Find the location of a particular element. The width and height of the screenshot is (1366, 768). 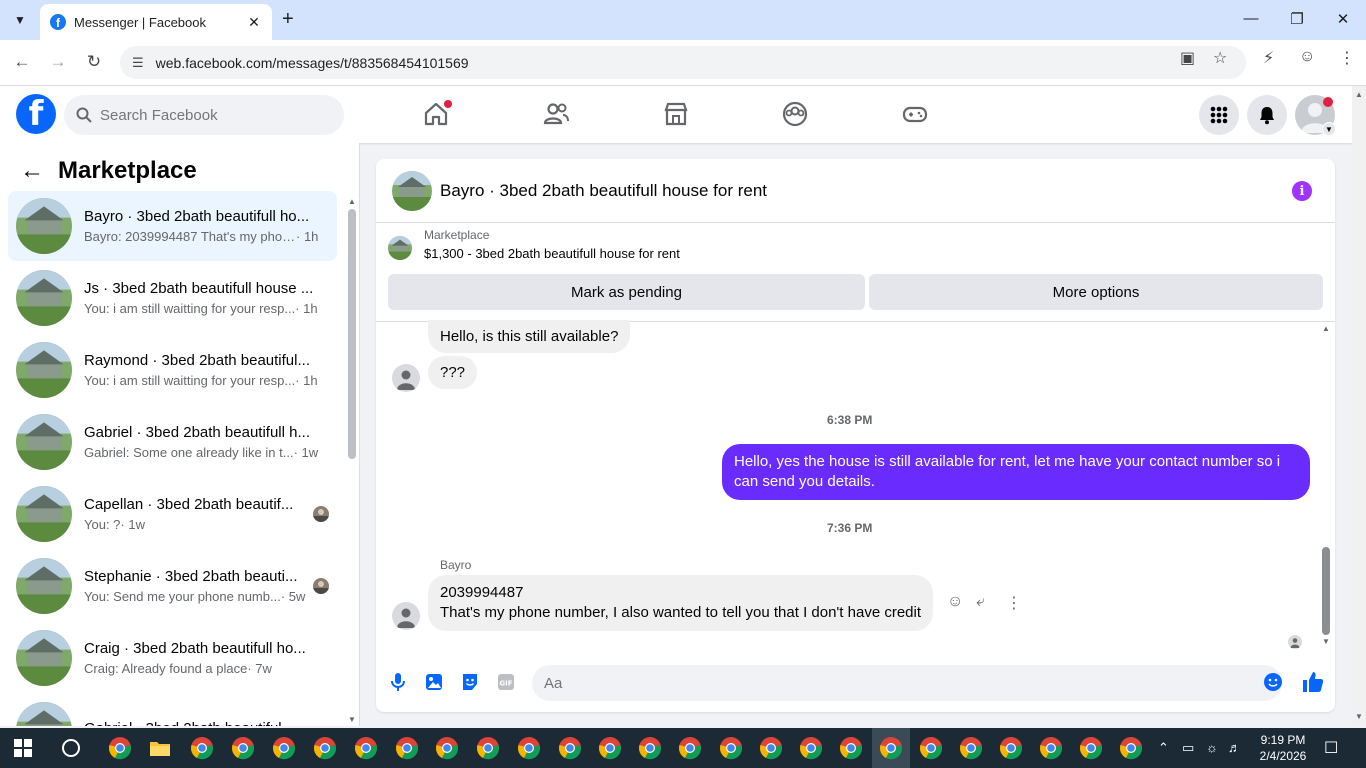

gaming-icon is located at coordinates (915, 114).